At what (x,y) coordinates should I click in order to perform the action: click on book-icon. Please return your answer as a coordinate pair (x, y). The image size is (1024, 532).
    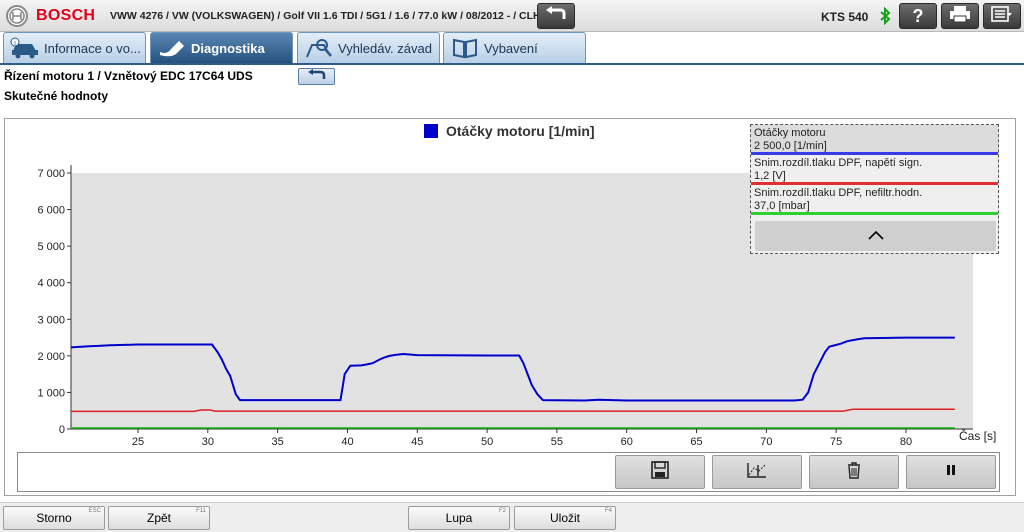
    Looking at the image, I should click on (465, 48).